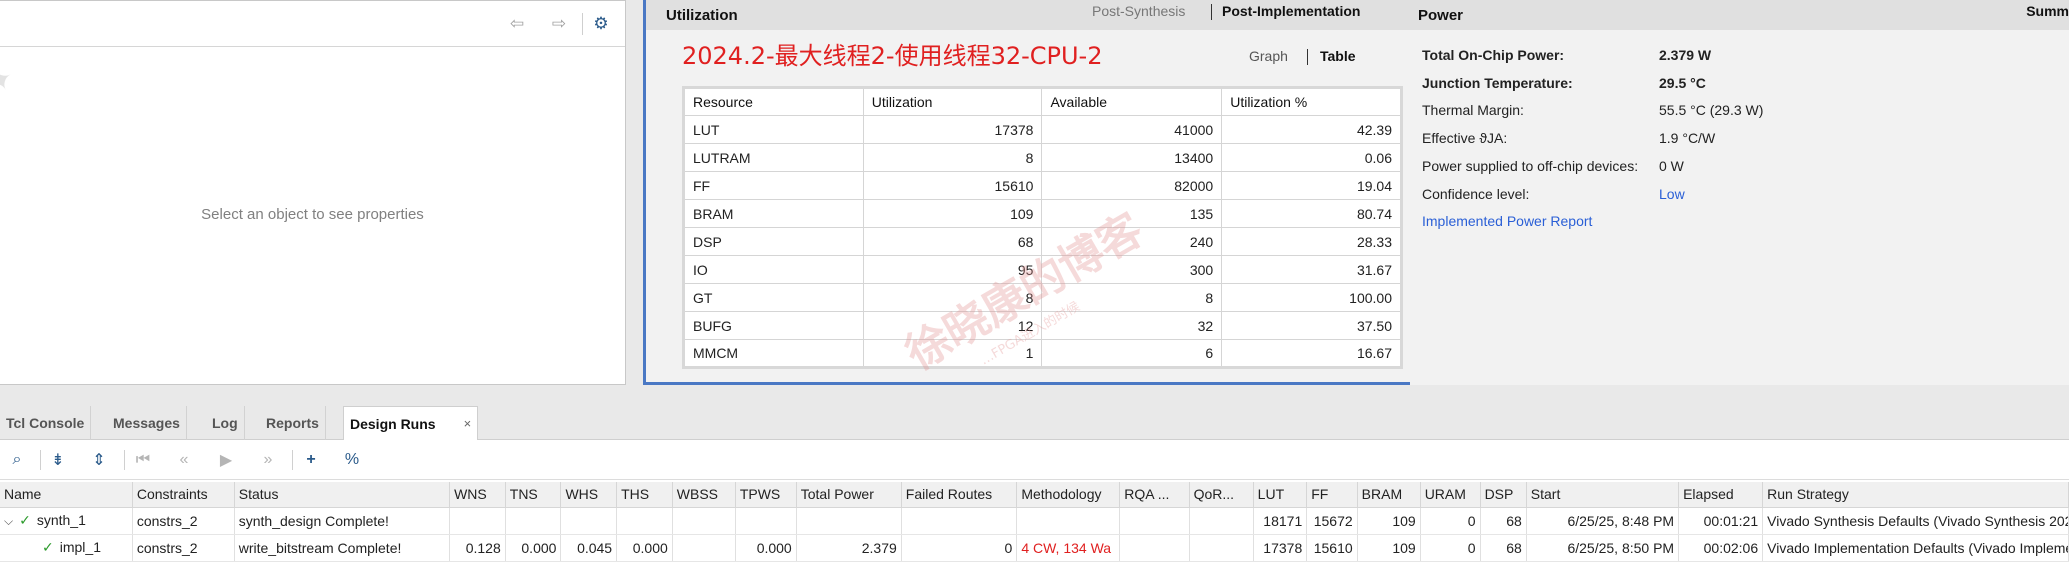 This screenshot has height=571, width=2069. I want to click on properties-toolbar: ⇦ ⇨ ⚙, so click(312, 24).